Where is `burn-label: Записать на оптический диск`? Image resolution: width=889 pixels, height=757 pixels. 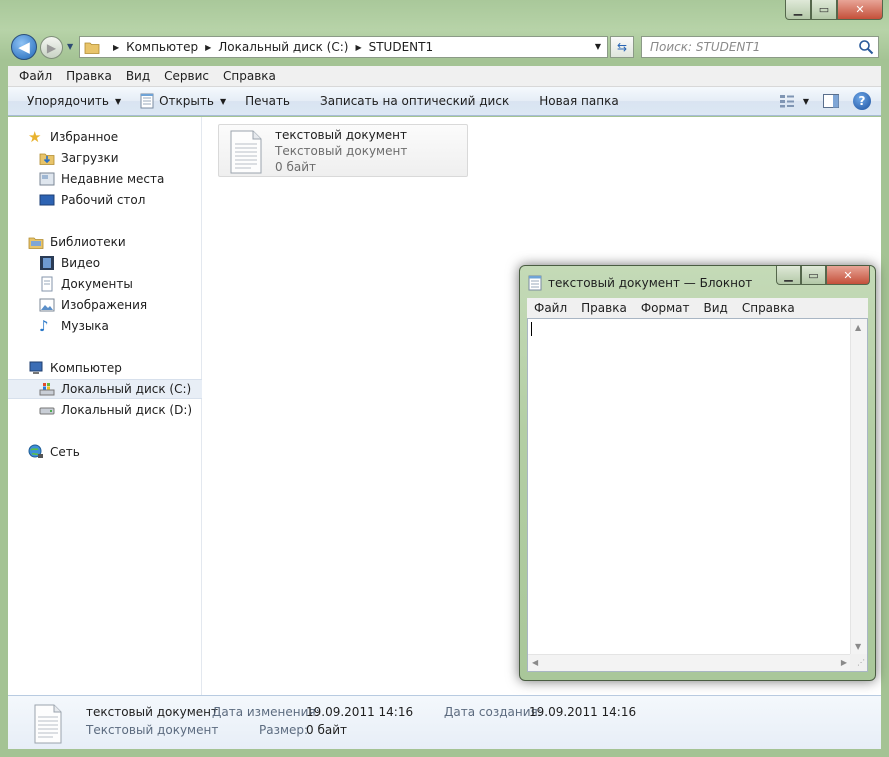
burn-label: Записать на оптический диск is located at coordinates (415, 101).